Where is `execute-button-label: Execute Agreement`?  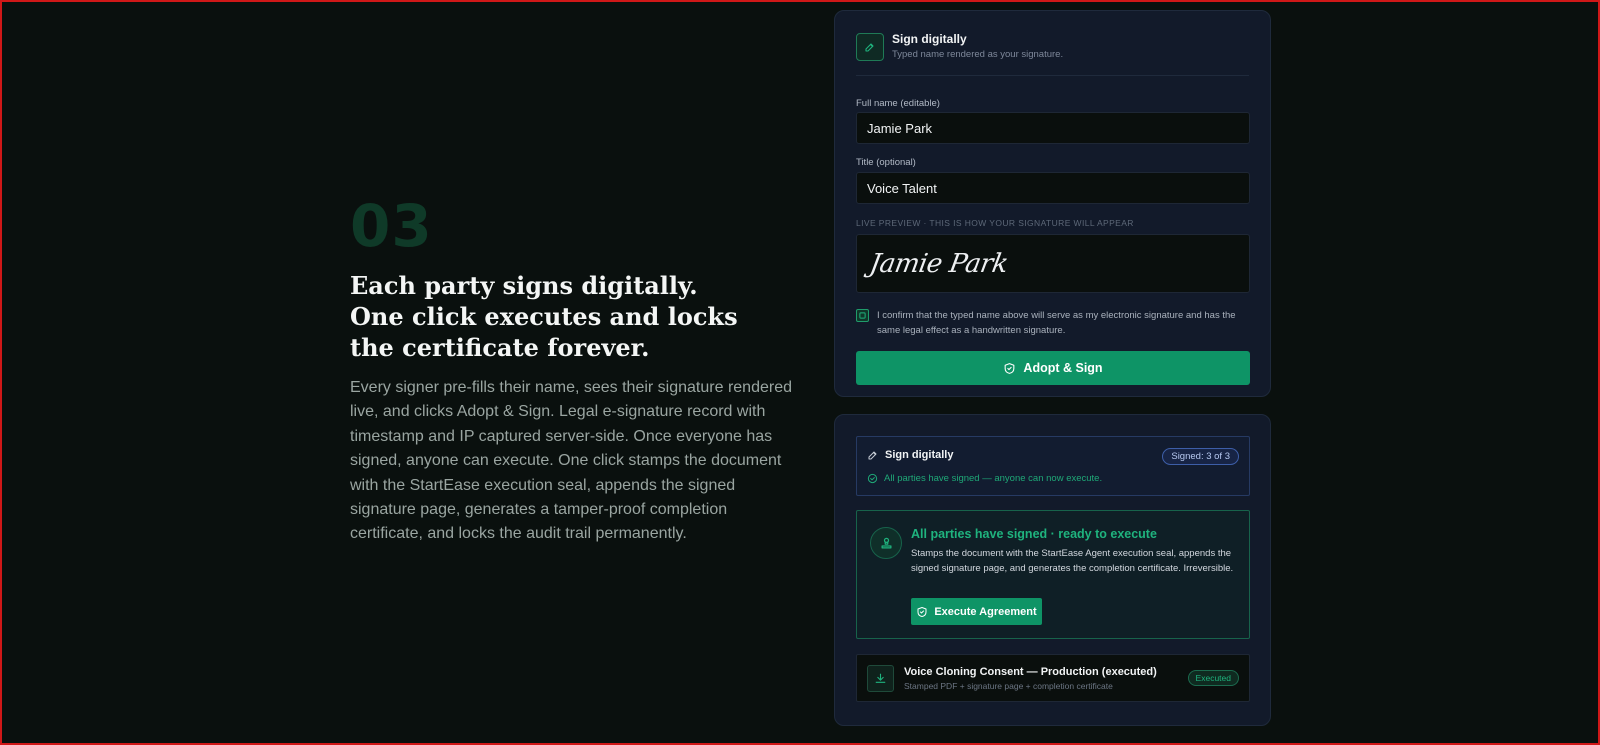 execute-button-label: Execute Agreement is located at coordinates (985, 611).